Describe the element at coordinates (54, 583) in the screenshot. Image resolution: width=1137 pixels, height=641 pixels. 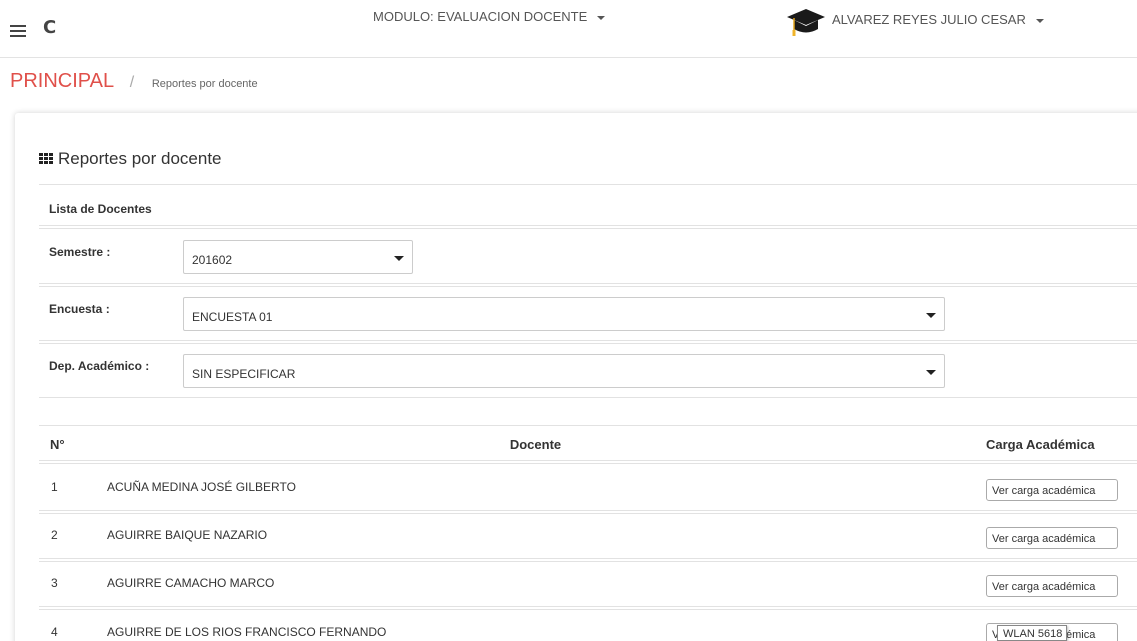
I see `row-number: 3` at that location.